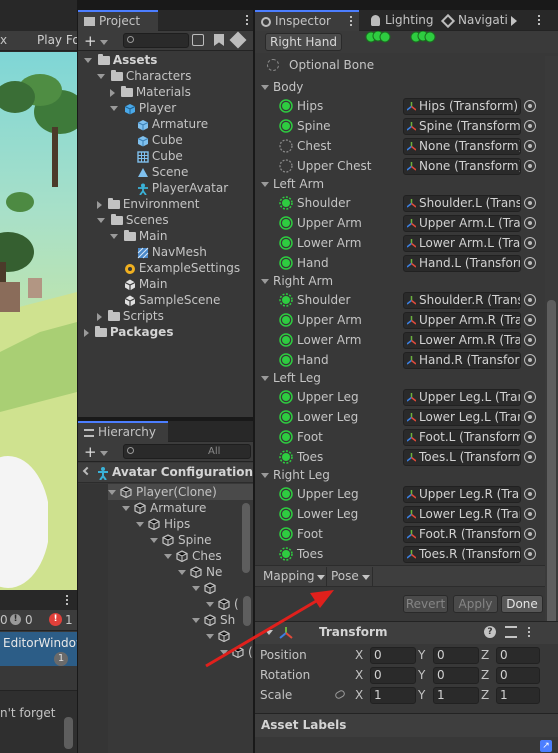 This screenshot has height=753, width=558. I want to click on hierarchy-item: (, so click(180, 652).